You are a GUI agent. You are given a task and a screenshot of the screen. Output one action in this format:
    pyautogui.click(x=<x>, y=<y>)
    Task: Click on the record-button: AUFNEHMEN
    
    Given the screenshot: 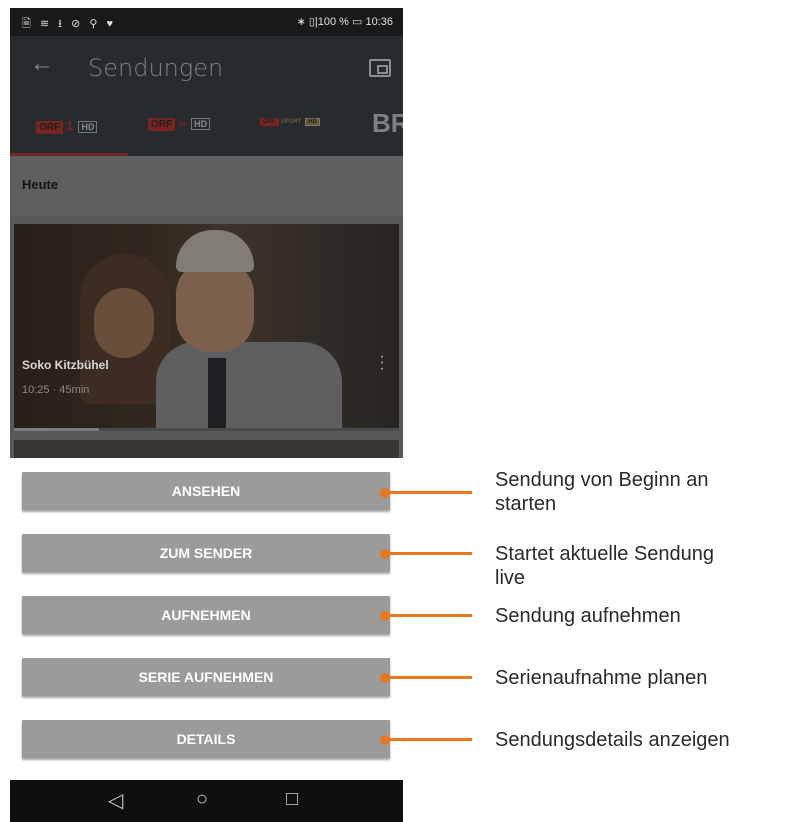 What is the action you would take?
    pyautogui.click(x=206, y=615)
    